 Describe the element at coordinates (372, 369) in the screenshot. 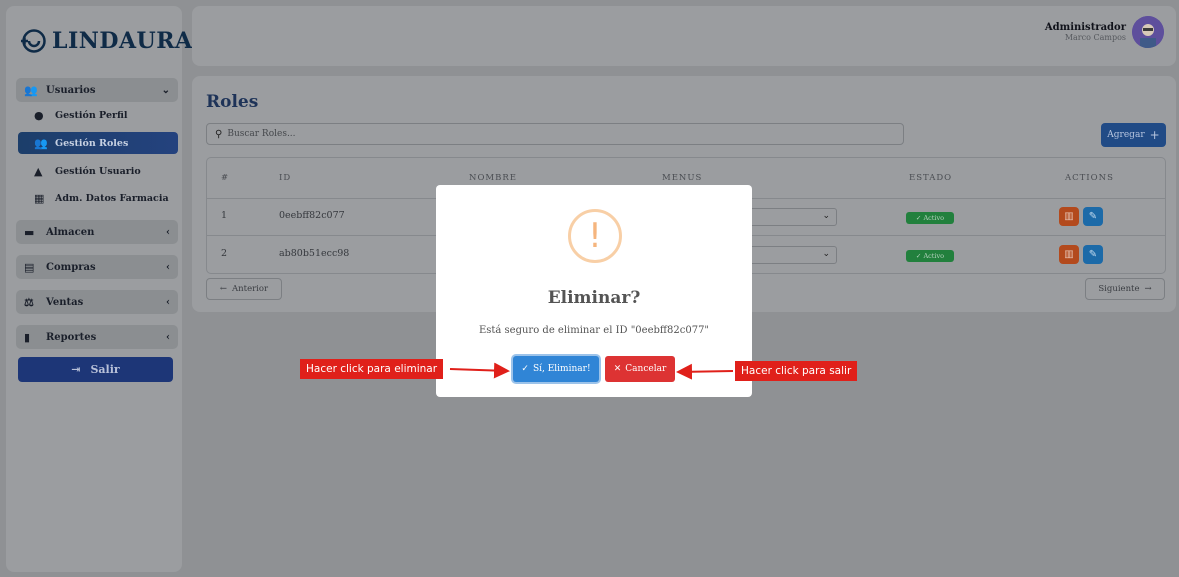

I see `callout-delete: Hacer click para eliminar` at that location.